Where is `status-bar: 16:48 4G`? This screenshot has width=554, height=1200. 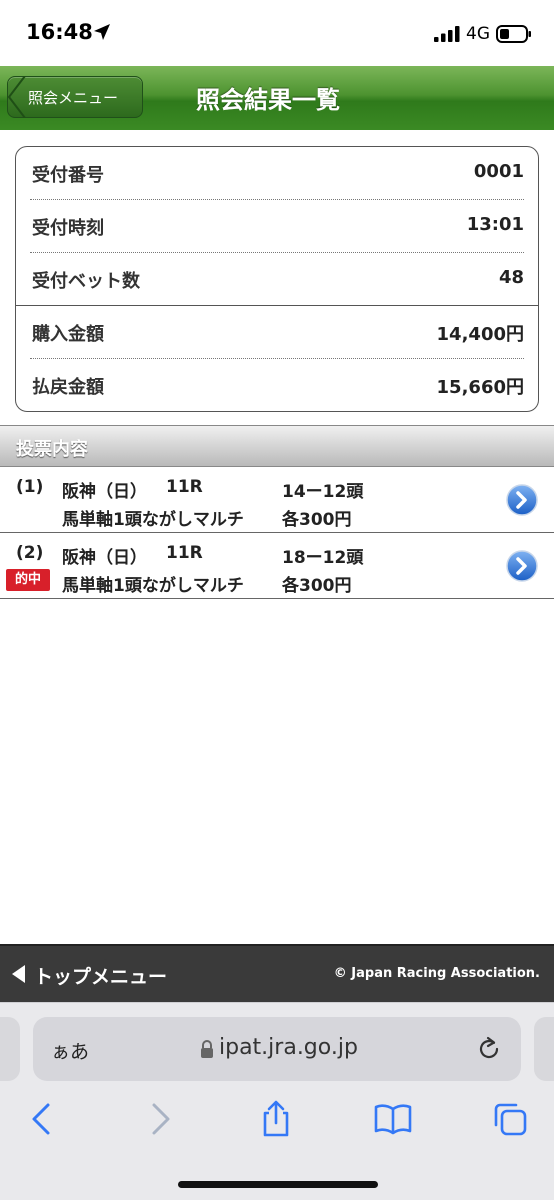 status-bar: 16:48 4G is located at coordinates (277, 33).